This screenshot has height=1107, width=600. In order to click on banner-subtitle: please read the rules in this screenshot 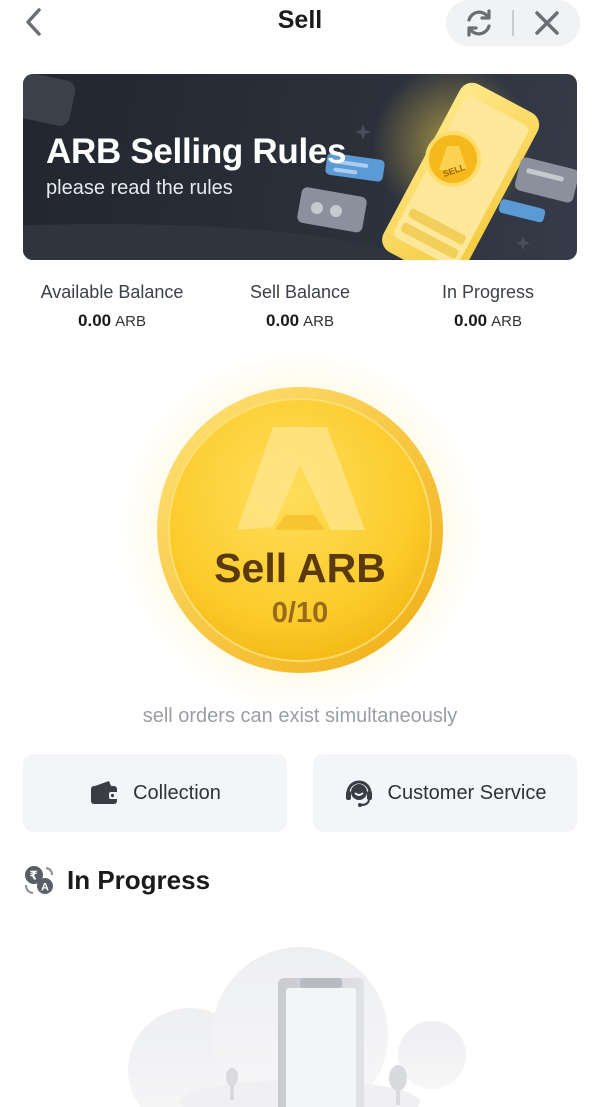, I will do `click(139, 188)`.